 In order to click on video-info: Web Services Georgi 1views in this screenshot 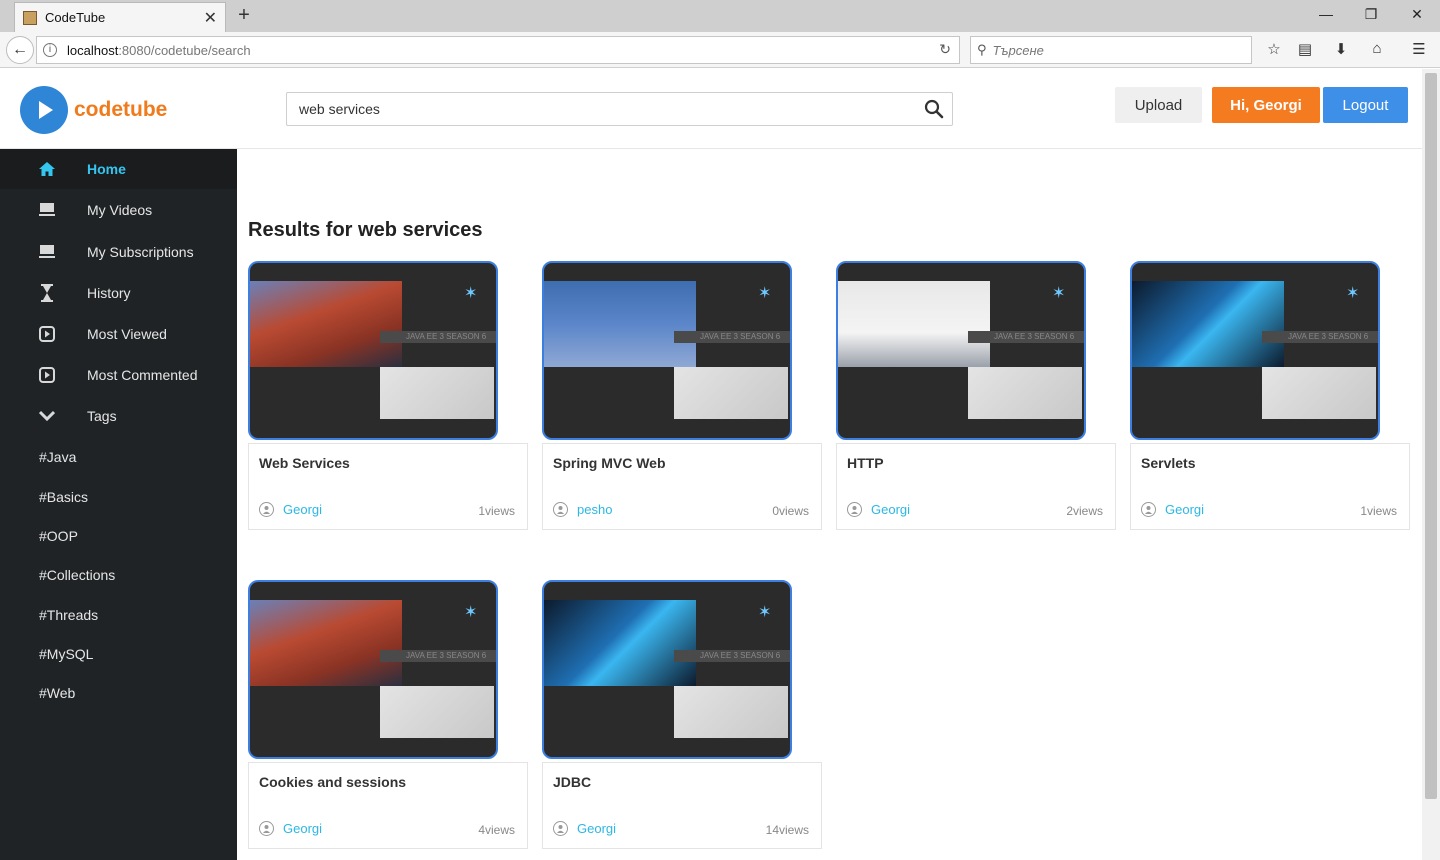, I will do `click(388, 486)`.